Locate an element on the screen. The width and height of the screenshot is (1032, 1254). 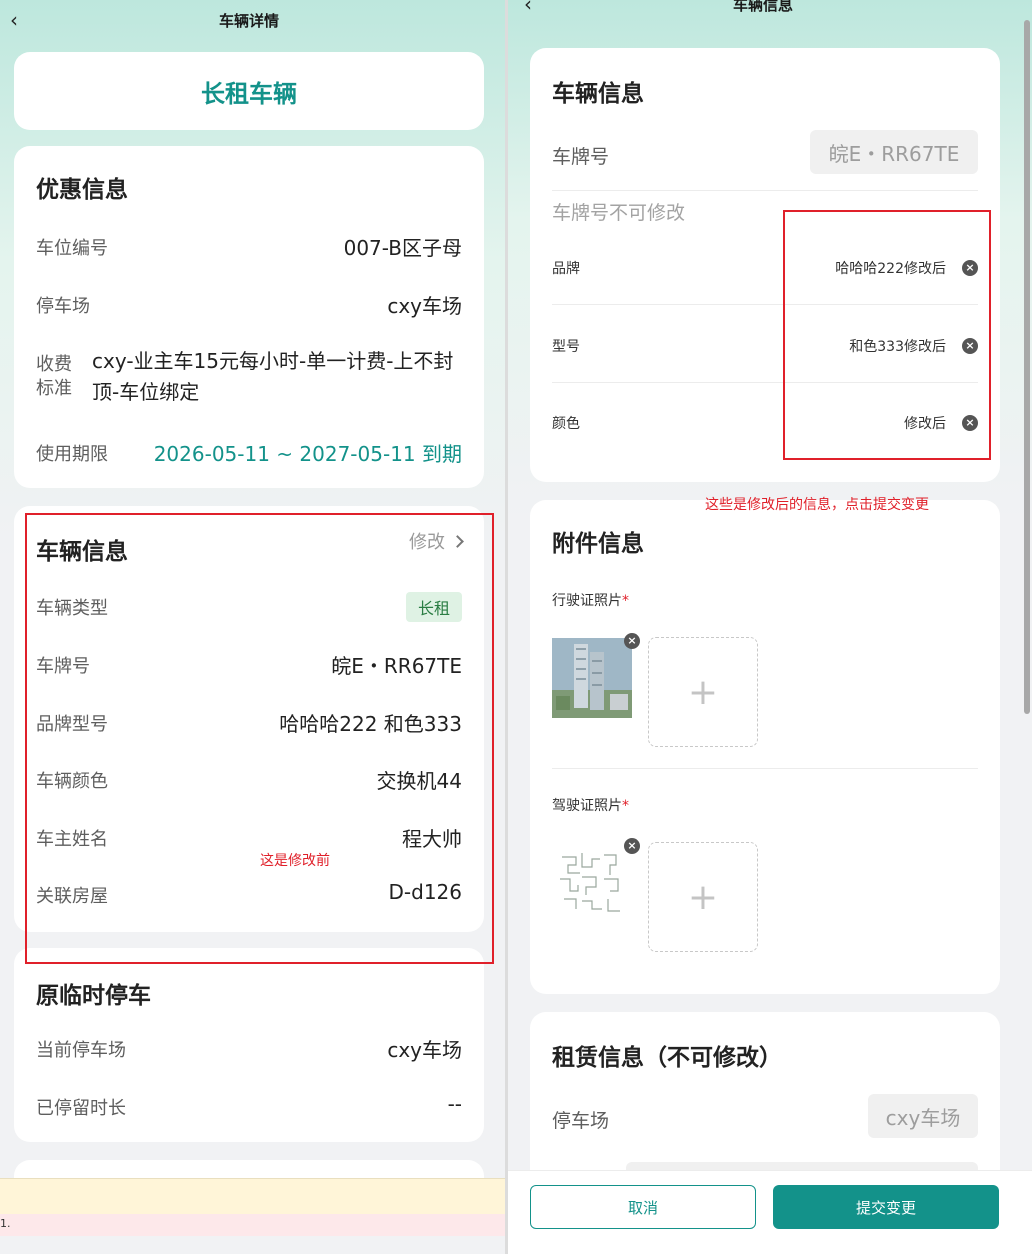
driver-upload-button: + is located at coordinates (703, 897).